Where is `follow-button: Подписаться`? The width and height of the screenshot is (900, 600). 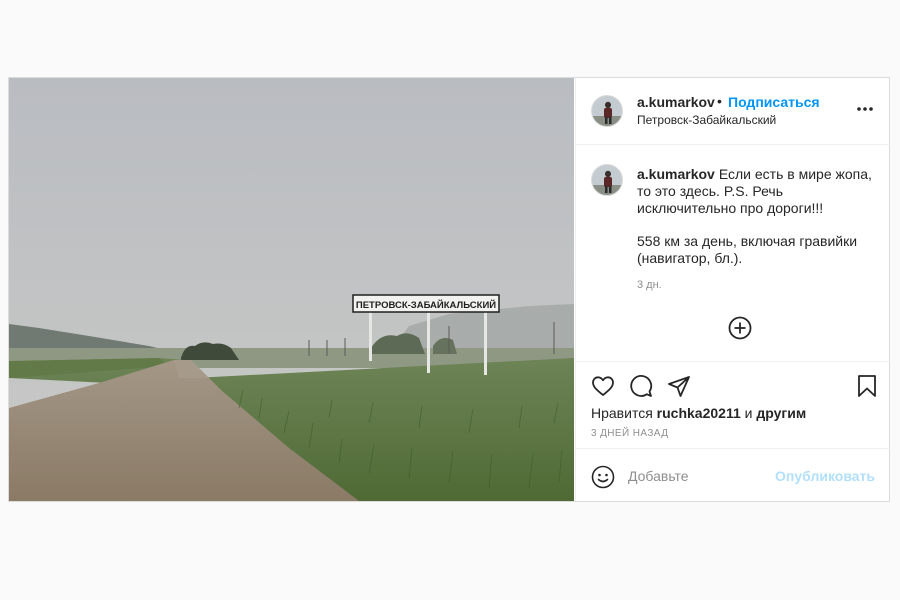 follow-button: Подписаться is located at coordinates (774, 102).